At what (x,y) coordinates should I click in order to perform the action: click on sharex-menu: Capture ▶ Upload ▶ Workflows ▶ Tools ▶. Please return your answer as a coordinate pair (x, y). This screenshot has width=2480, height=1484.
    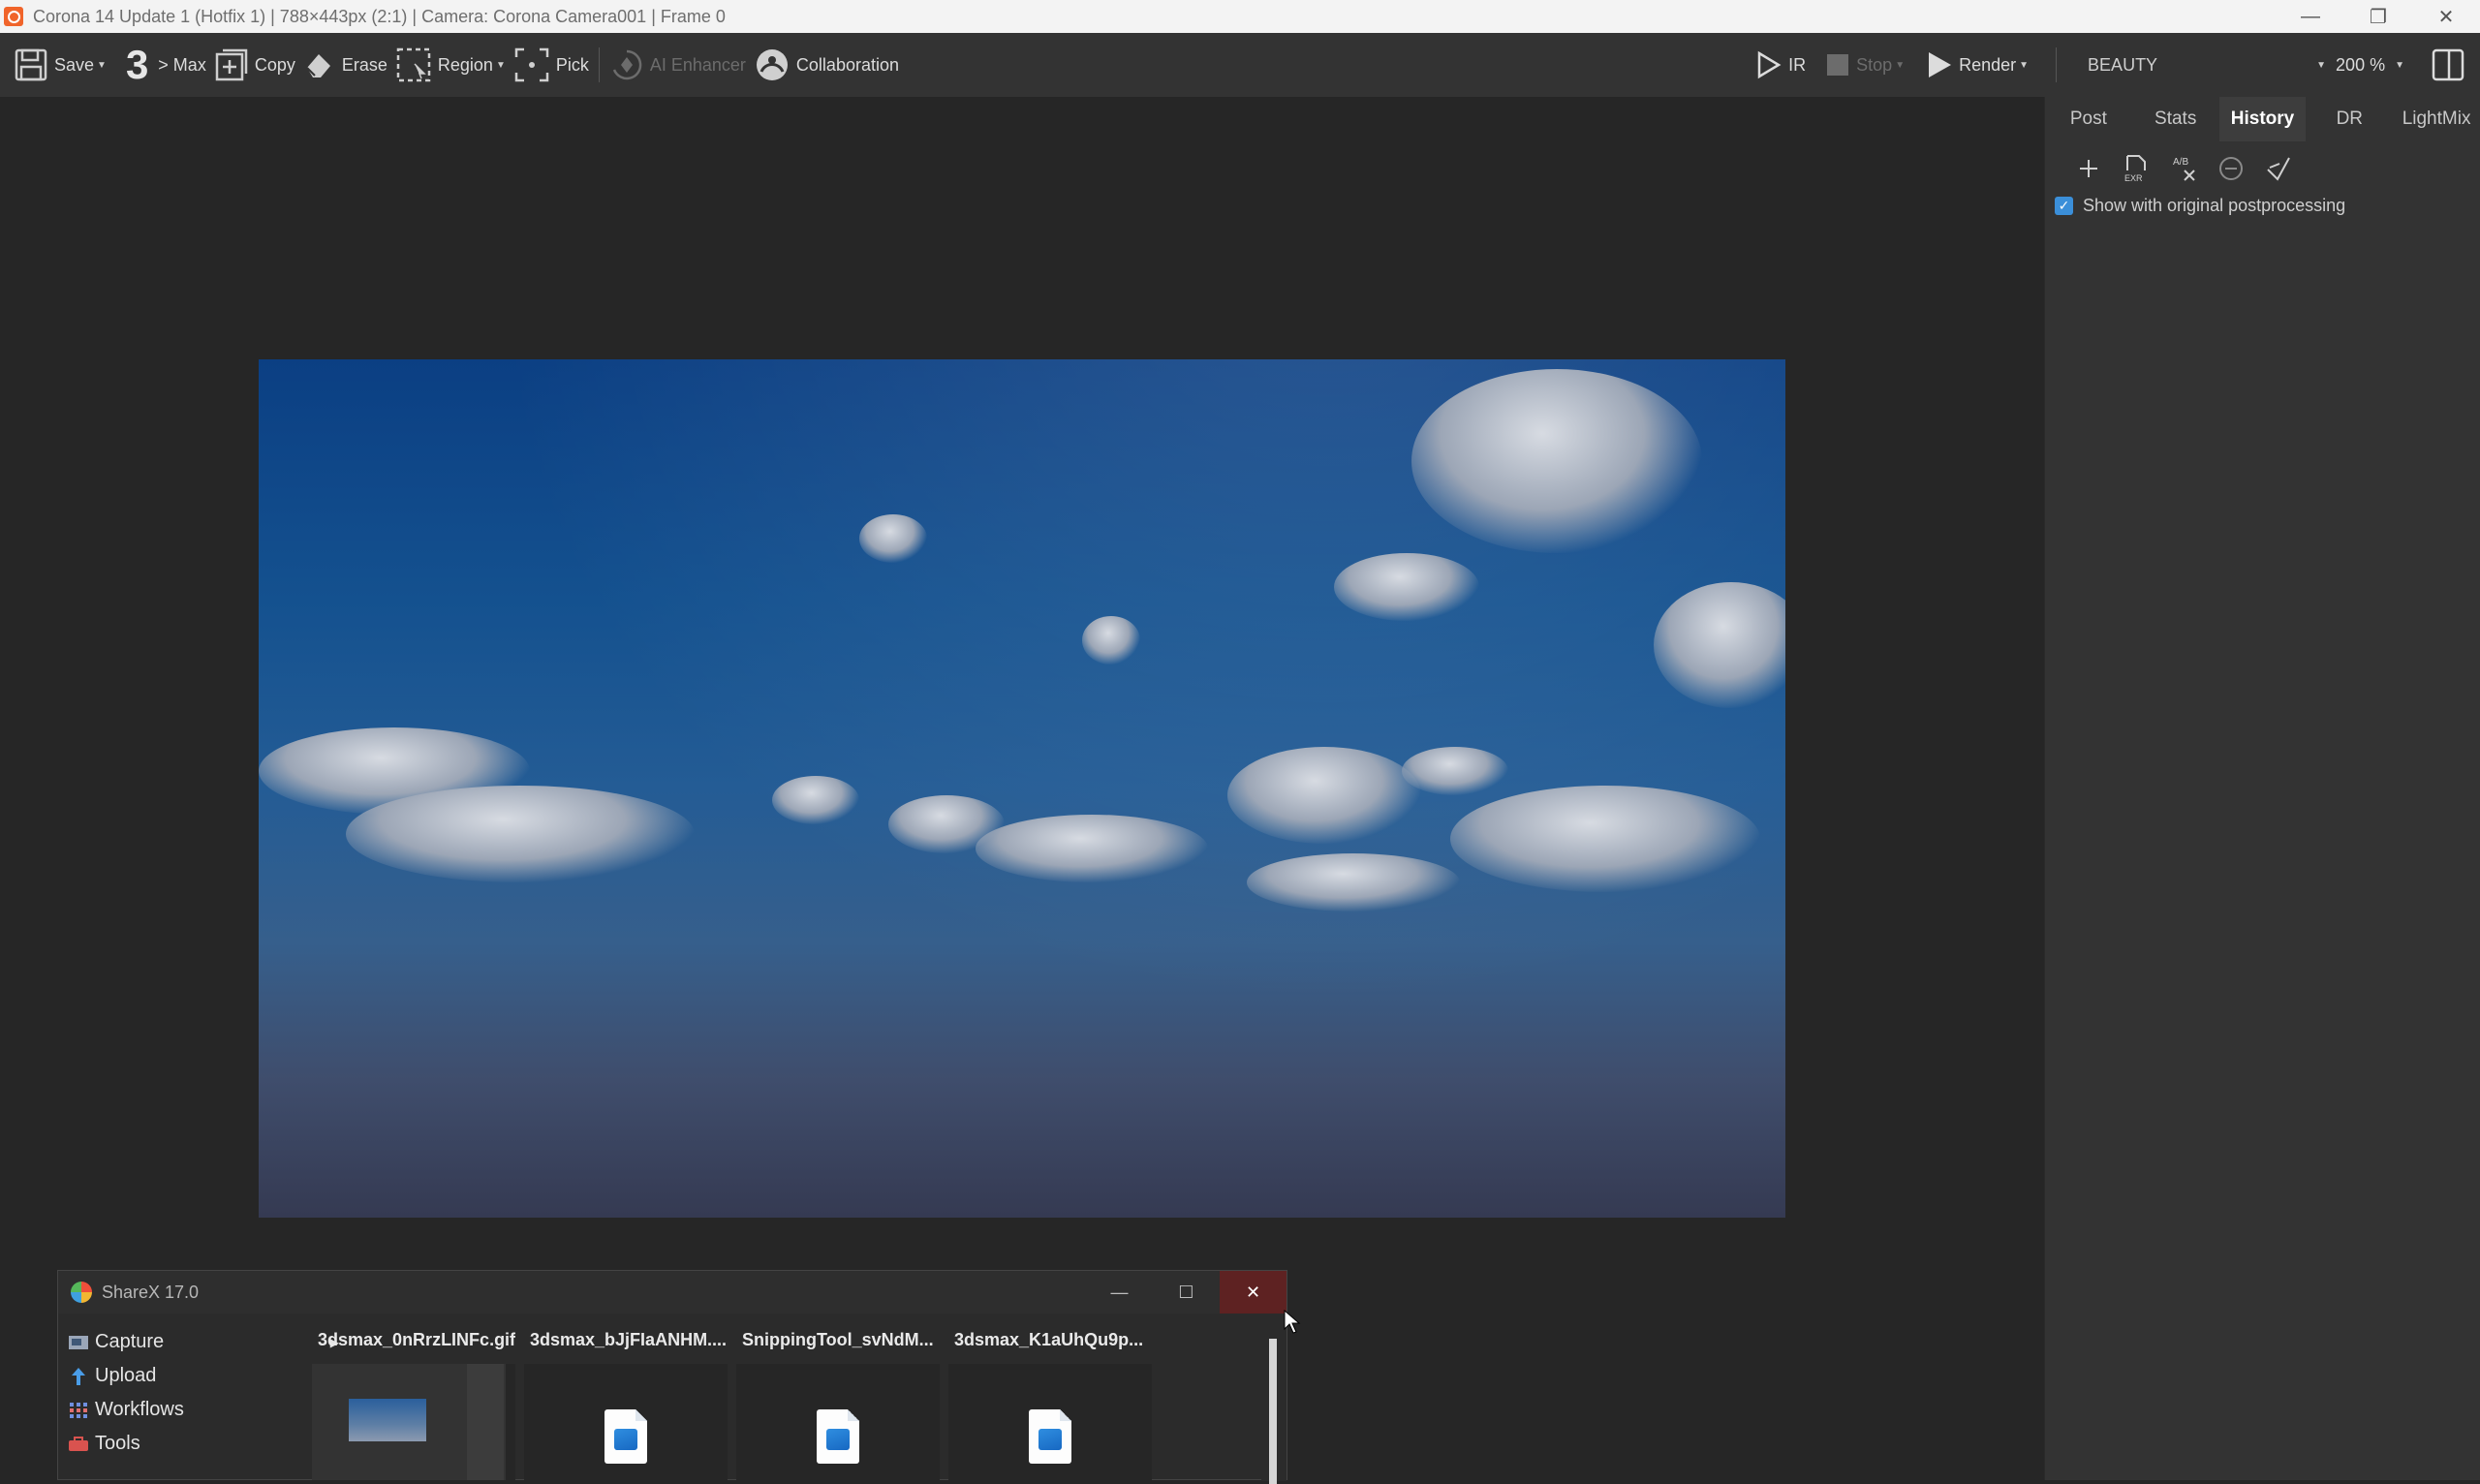
    Looking at the image, I should click on (208, 1393).